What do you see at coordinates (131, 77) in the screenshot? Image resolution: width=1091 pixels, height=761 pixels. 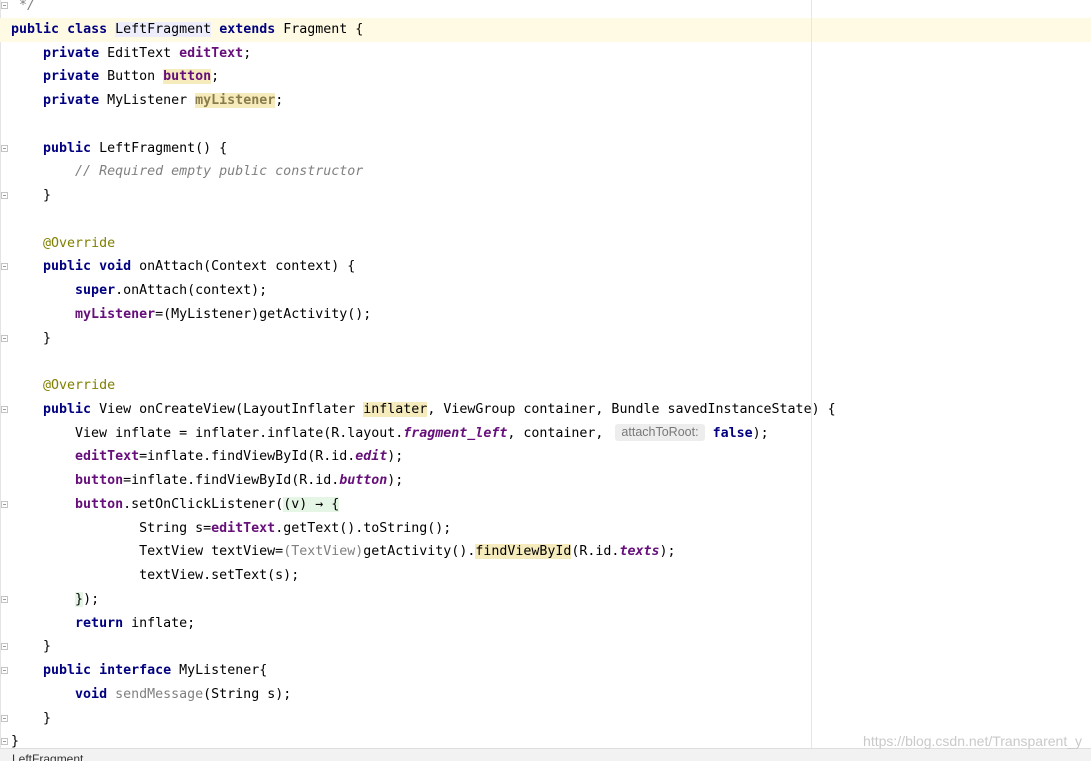 I see `code-token-text: Button` at bounding box center [131, 77].